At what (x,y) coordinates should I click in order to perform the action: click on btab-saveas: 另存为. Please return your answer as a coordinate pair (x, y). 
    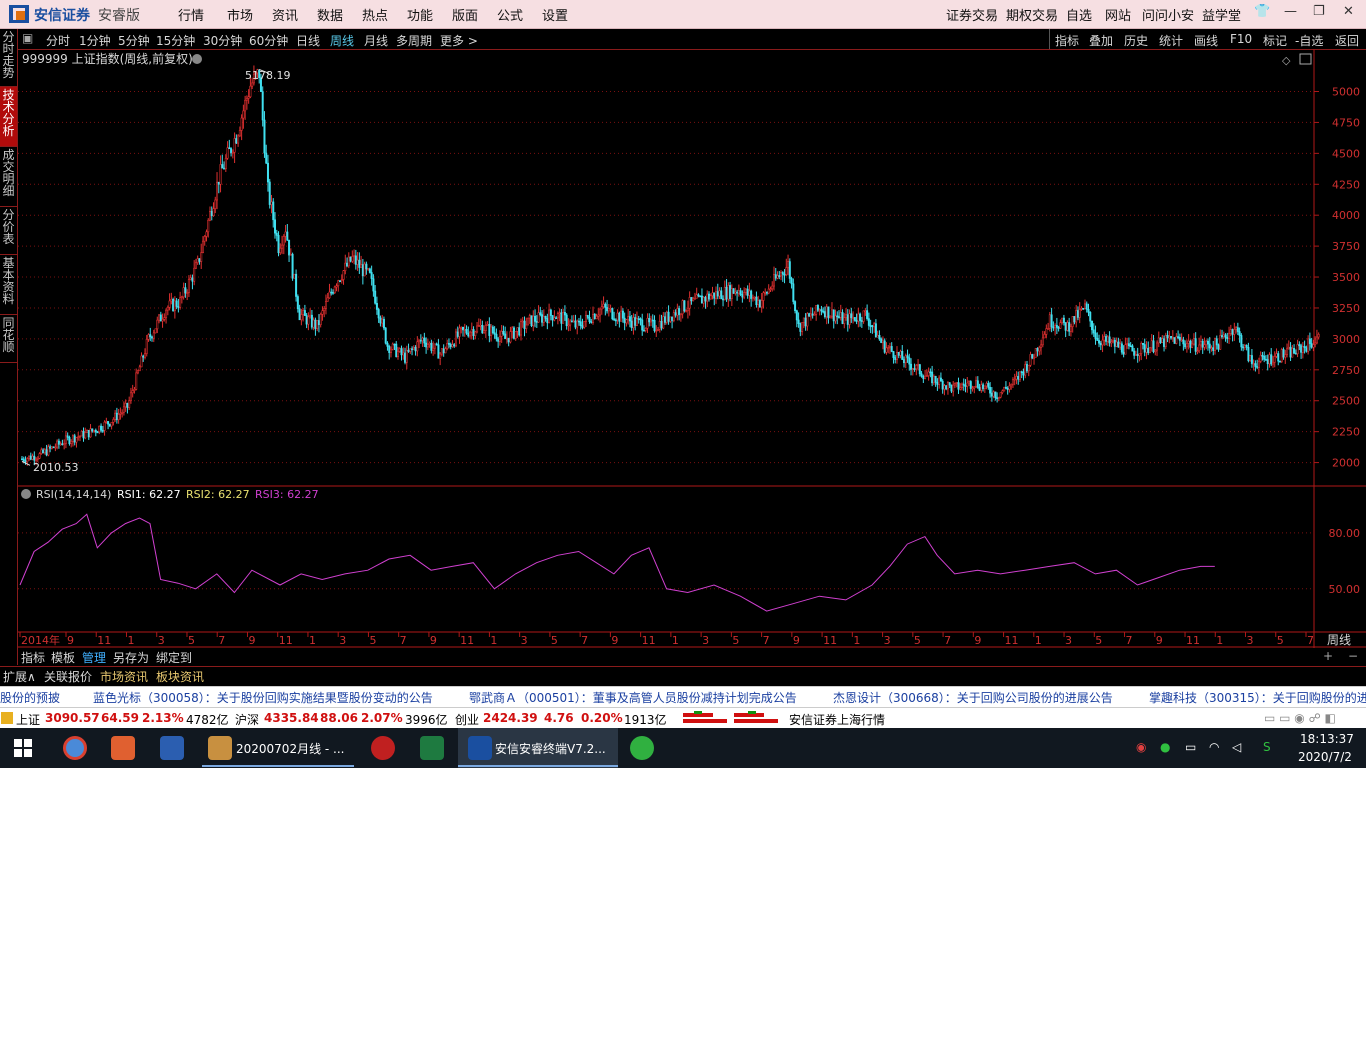
    Looking at the image, I should click on (131, 657).